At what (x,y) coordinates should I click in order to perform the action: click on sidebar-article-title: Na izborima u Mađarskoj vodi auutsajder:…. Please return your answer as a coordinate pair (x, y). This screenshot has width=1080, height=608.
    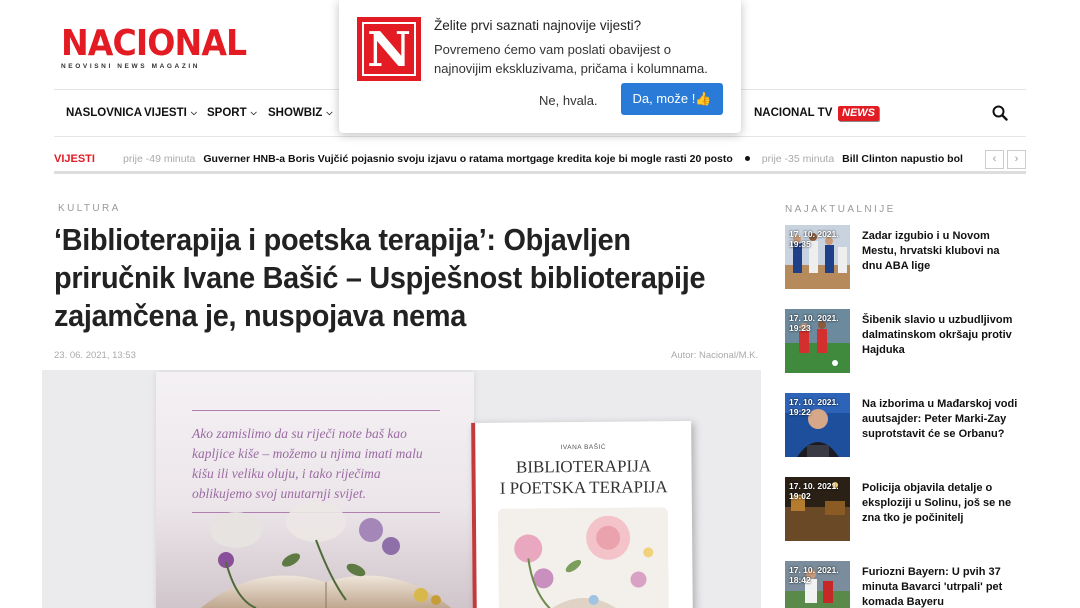
    Looking at the image, I should click on (942, 419).